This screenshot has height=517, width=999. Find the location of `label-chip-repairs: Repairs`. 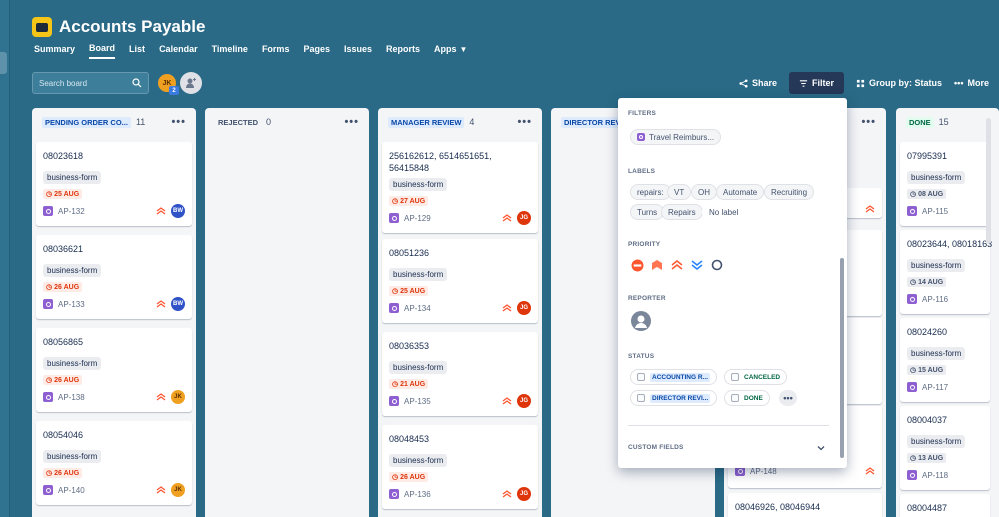

label-chip-repairs: Repairs is located at coordinates (682, 212).